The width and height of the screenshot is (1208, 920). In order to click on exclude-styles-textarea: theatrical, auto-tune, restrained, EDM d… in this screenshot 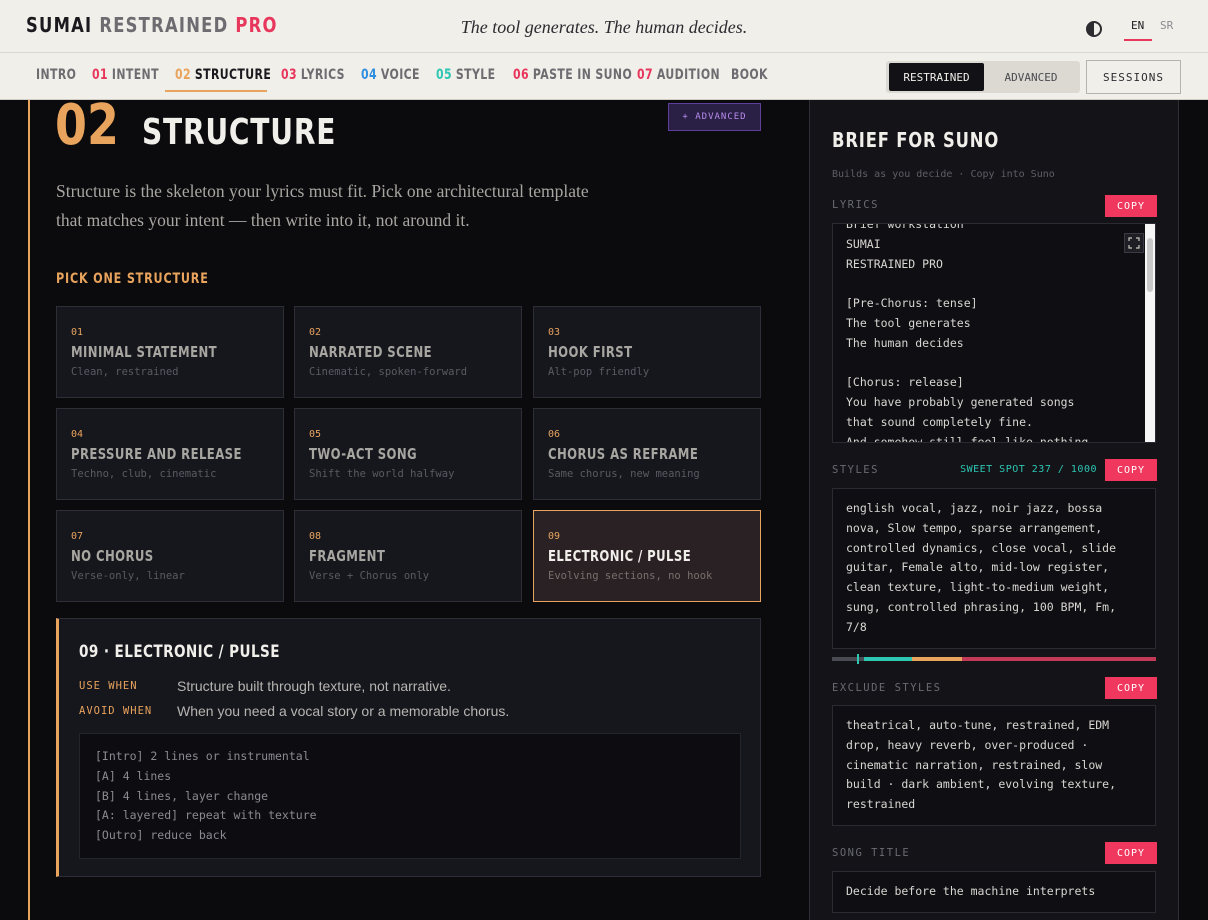, I will do `click(994, 765)`.